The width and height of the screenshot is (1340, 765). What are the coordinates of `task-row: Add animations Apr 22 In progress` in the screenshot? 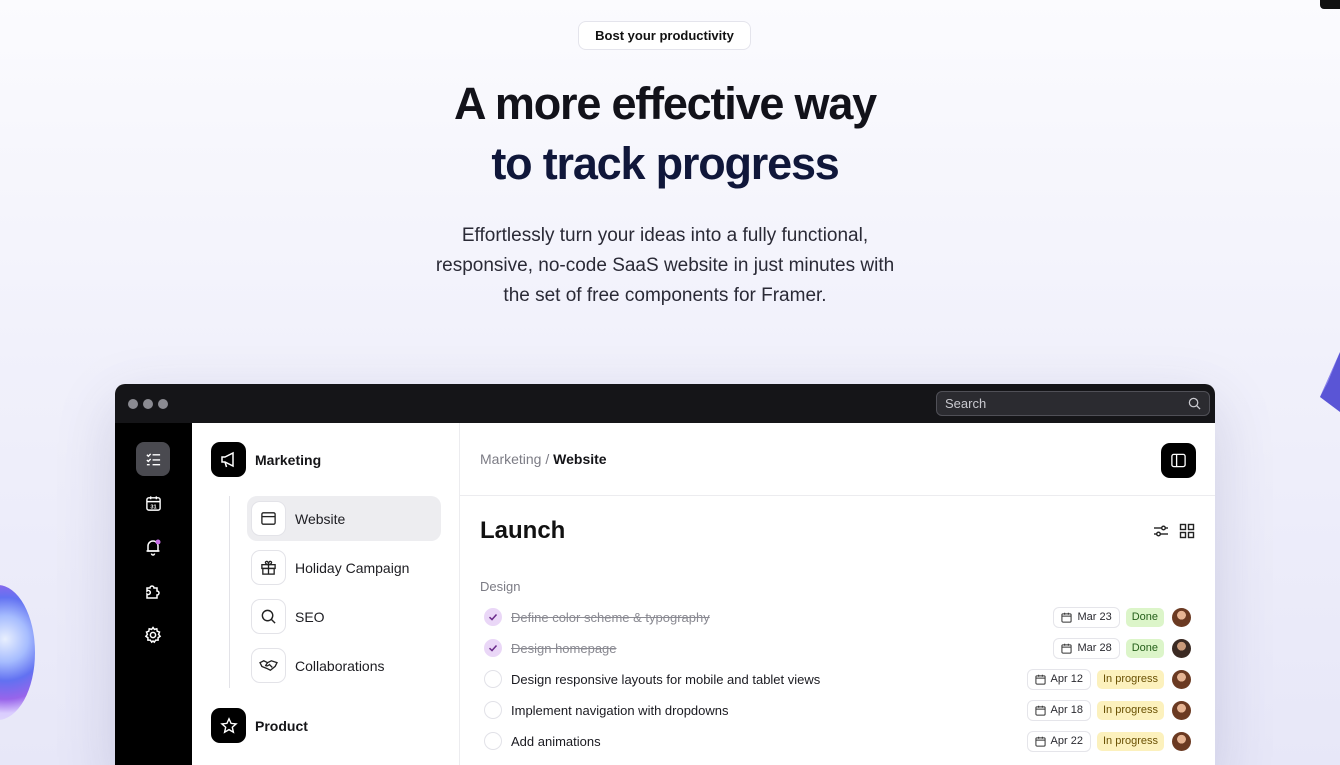 It's located at (837, 741).